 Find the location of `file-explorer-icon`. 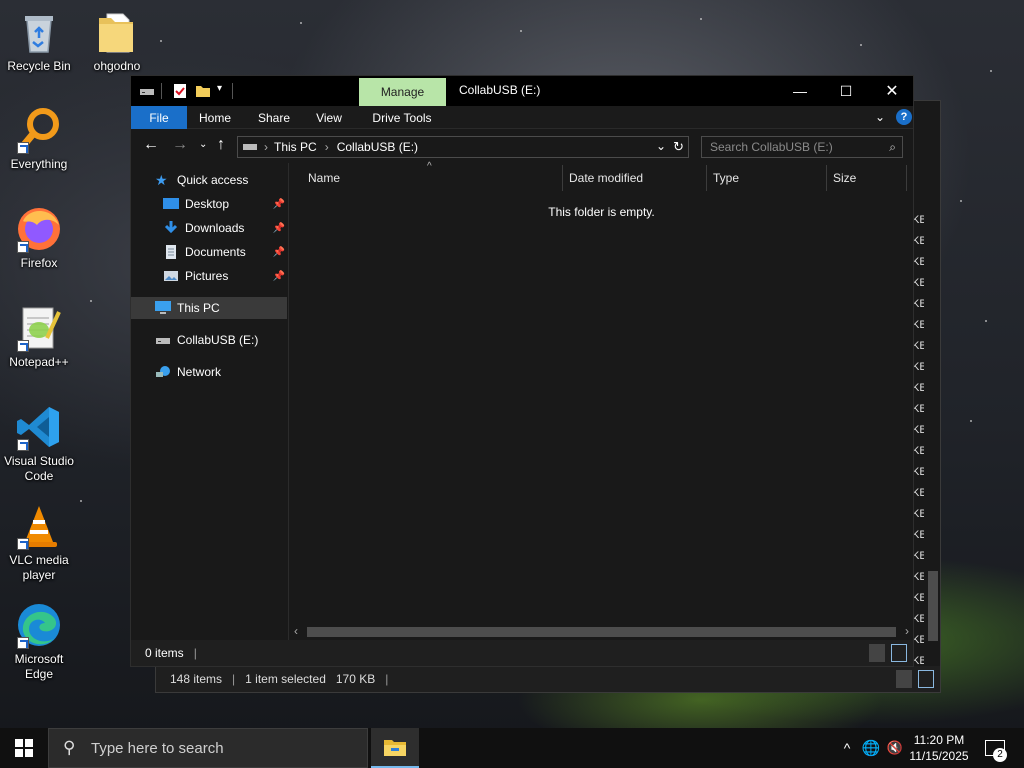

file-explorer-icon is located at coordinates (395, 748).